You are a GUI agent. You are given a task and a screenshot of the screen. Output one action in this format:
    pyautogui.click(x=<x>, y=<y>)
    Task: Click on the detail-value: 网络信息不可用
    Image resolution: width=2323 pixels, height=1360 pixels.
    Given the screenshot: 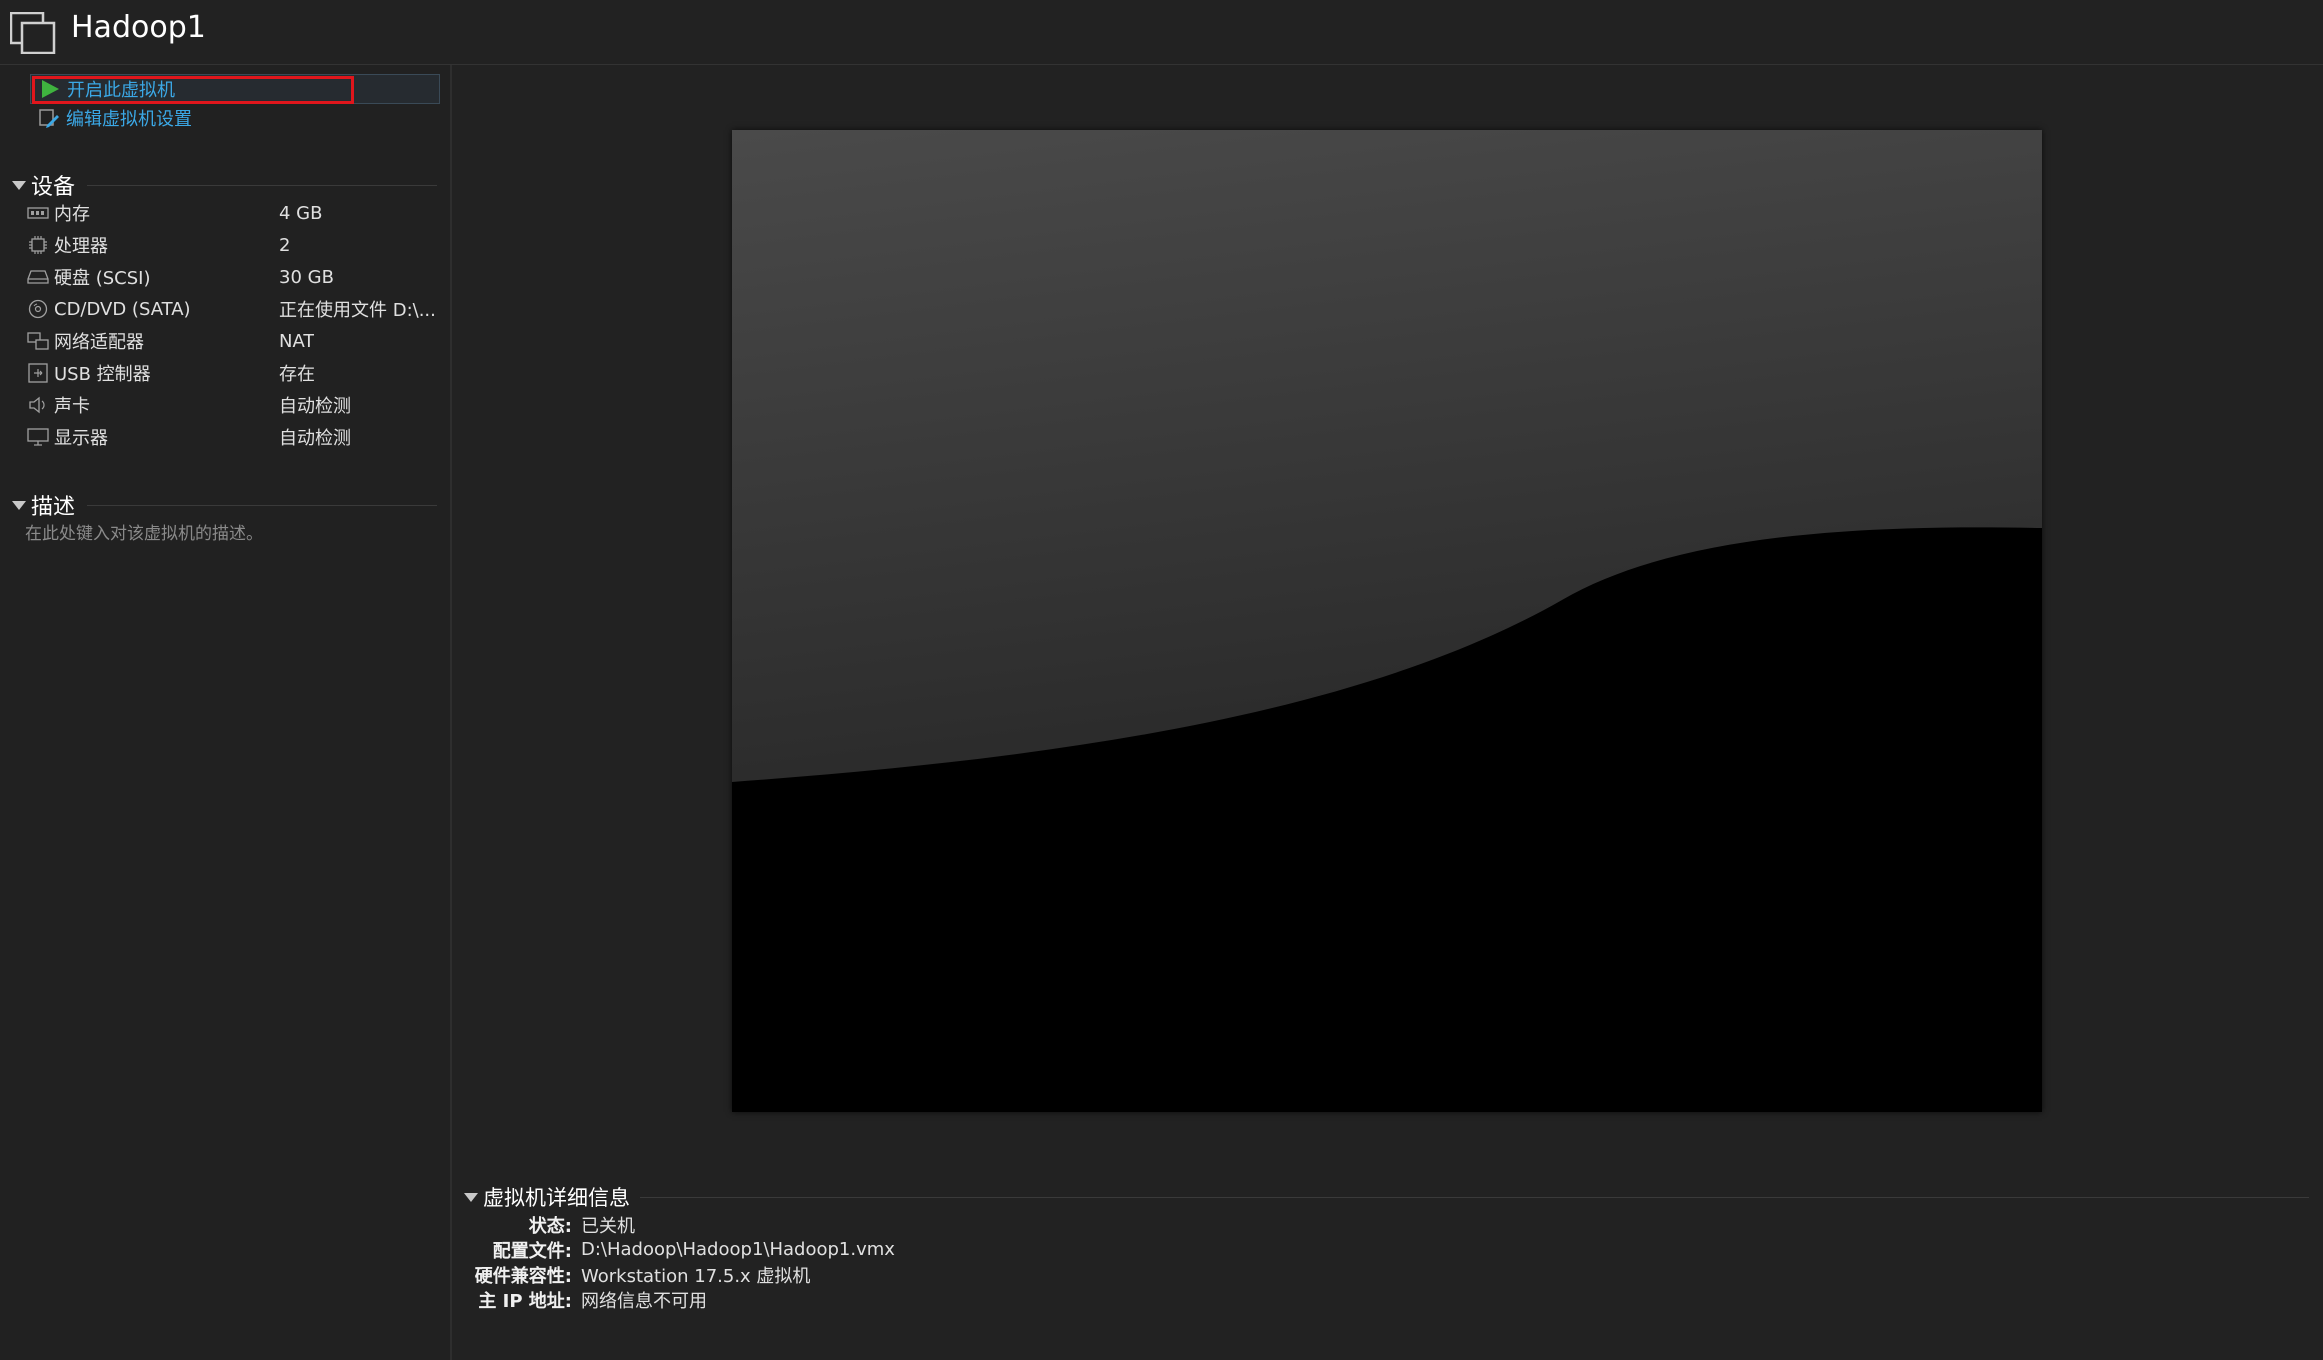 What is the action you would take?
    pyautogui.click(x=644, y=1301)
    